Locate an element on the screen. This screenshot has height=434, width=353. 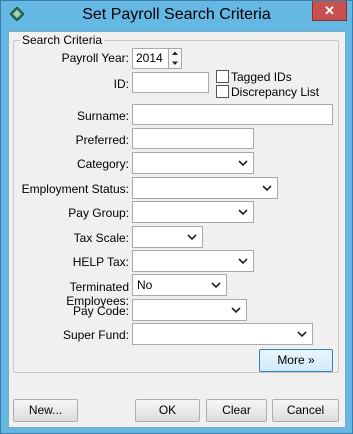
pay-code-select is located at coordinates (189, 310).